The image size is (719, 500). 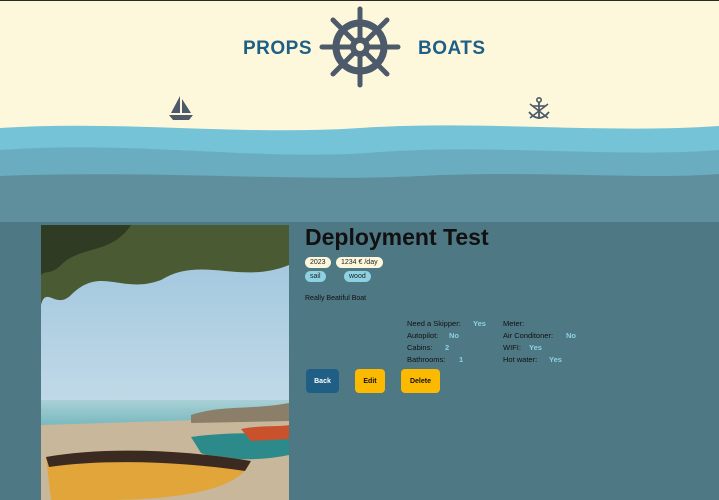 I want to click on year-badge: 2023, so click(x=318, y=262).